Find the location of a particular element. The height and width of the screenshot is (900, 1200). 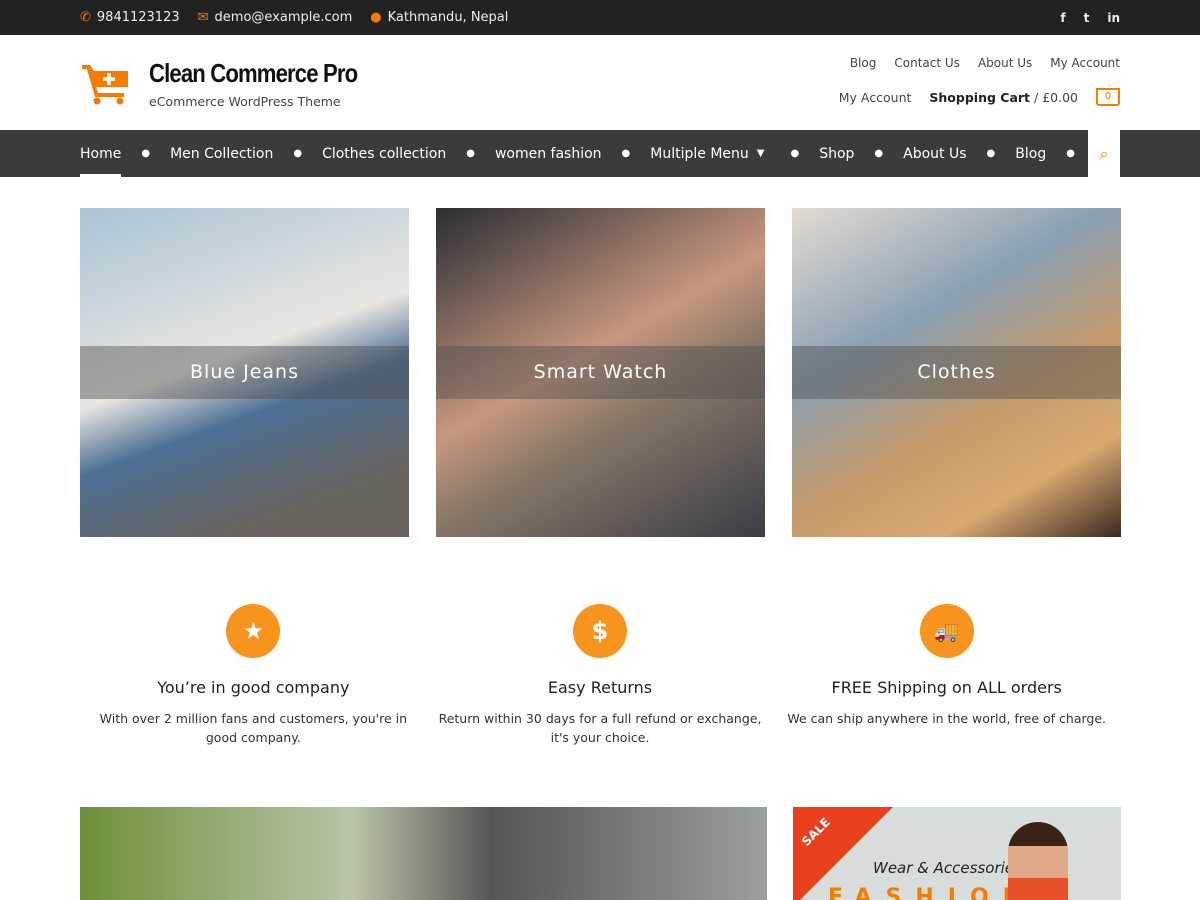

category-tile-clothes: Clothes is located at coordinates (956, 372).